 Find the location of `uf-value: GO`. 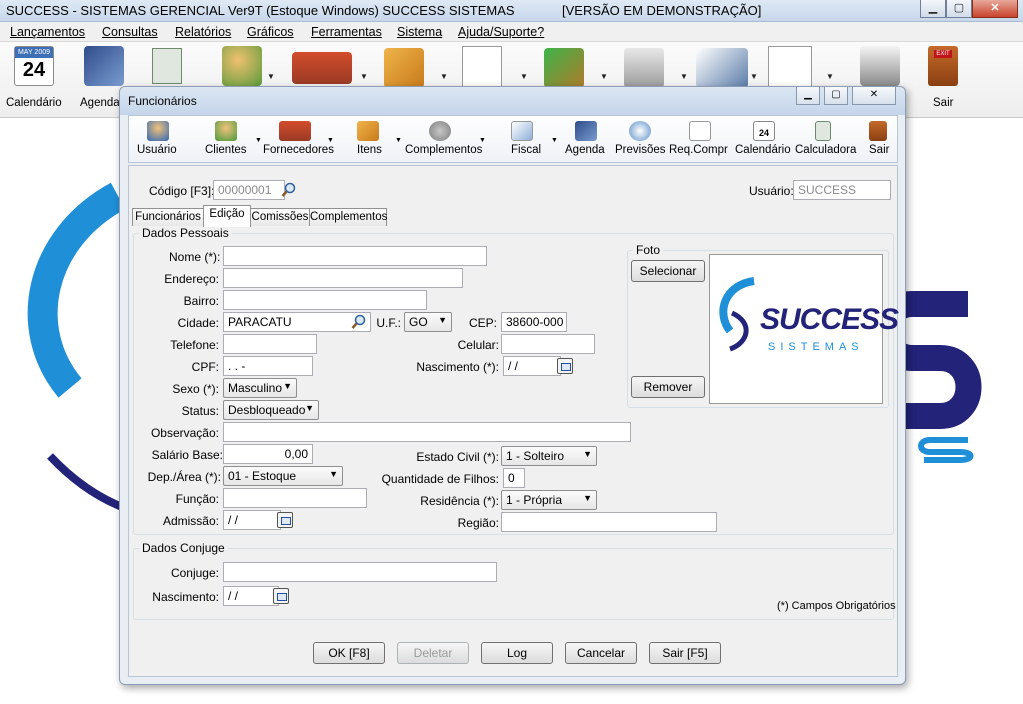

uf-value: GO is located at coordinates (418, 322).